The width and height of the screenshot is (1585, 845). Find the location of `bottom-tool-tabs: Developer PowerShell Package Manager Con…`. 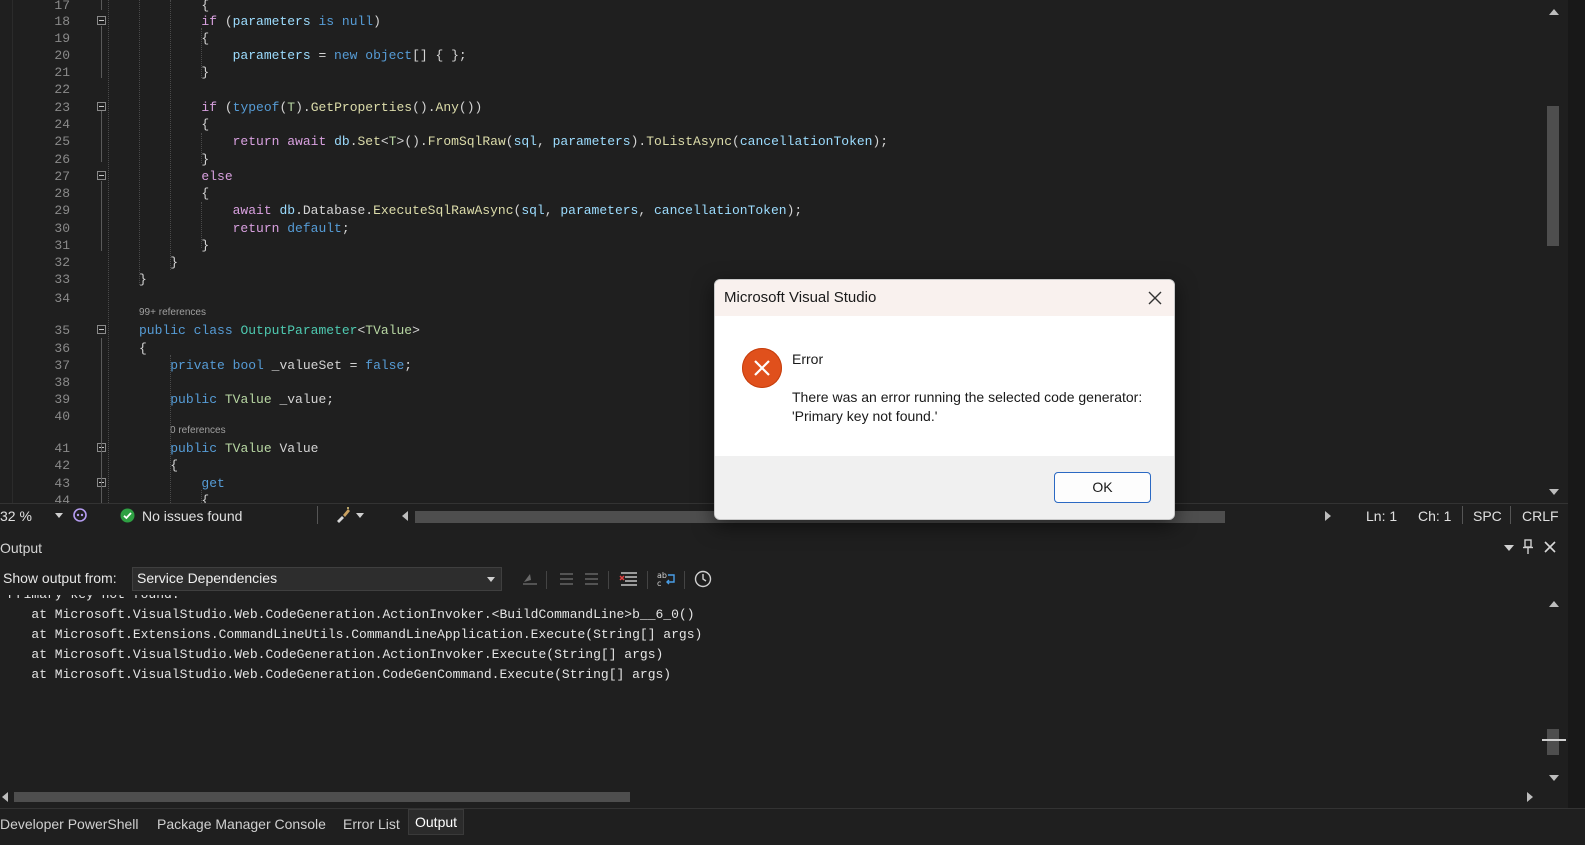

bottom-tool-tabs: Developer PowerShell Package Manager Con… is located at coordinates (792, 826).